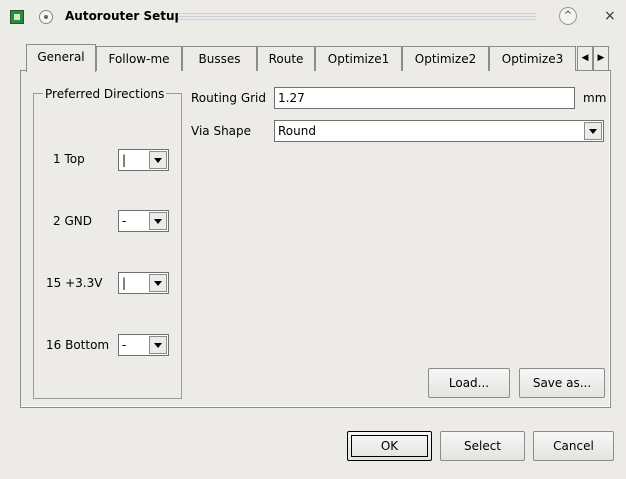 The image size is (626, 479). Describe the element at coordinates (482, 446) in the screenshot. I see `select-button: Select` at that location.